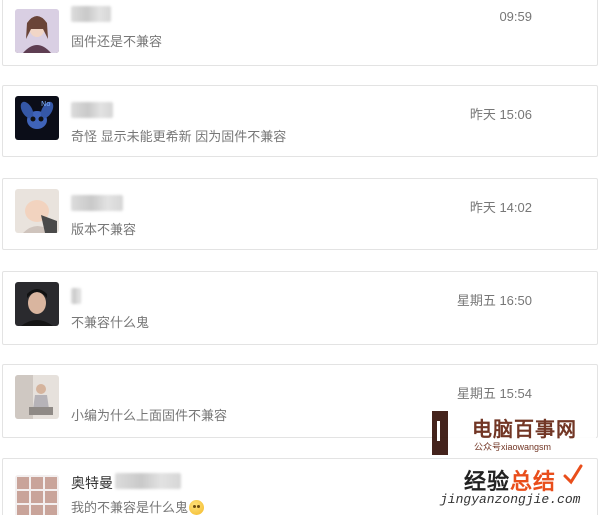  Describe the element at coordinates (510, 499) in the screenshot. I see `watermark-url: jingyanzongjie.com` at that location.